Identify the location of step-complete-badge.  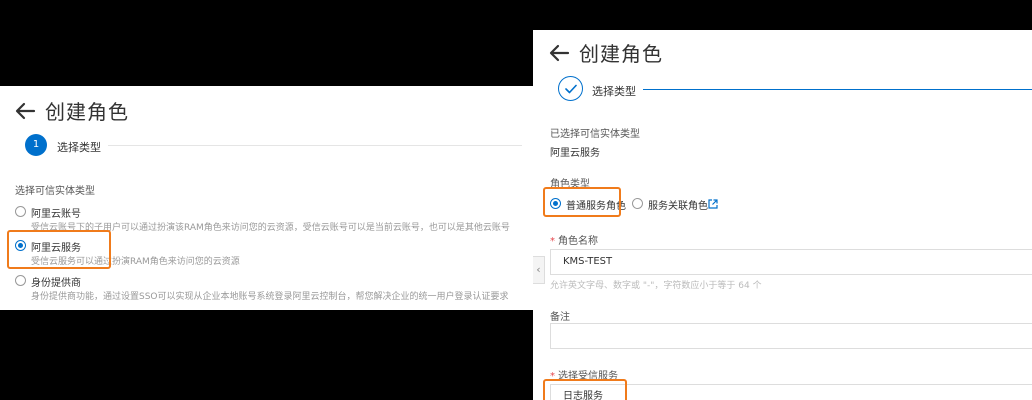
(570, 88).